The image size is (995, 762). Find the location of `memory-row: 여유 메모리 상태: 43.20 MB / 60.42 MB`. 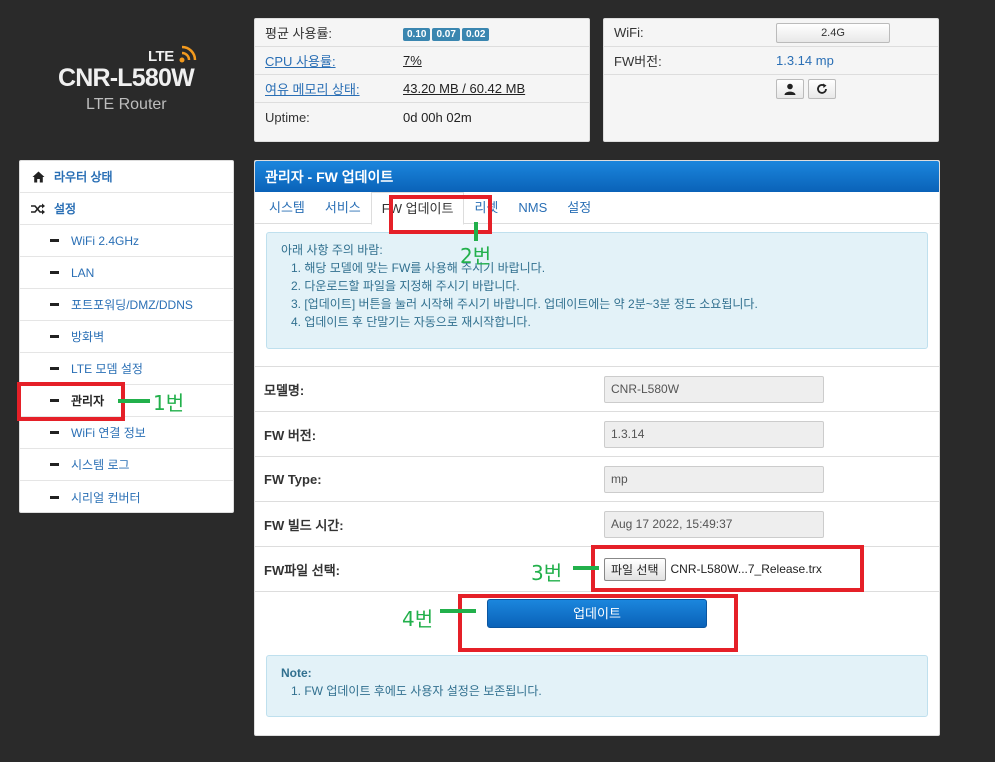

memory-row: 여유 메모리 상태: 43.20 MB / 60.42 MB is located at coordinates (422, 89).